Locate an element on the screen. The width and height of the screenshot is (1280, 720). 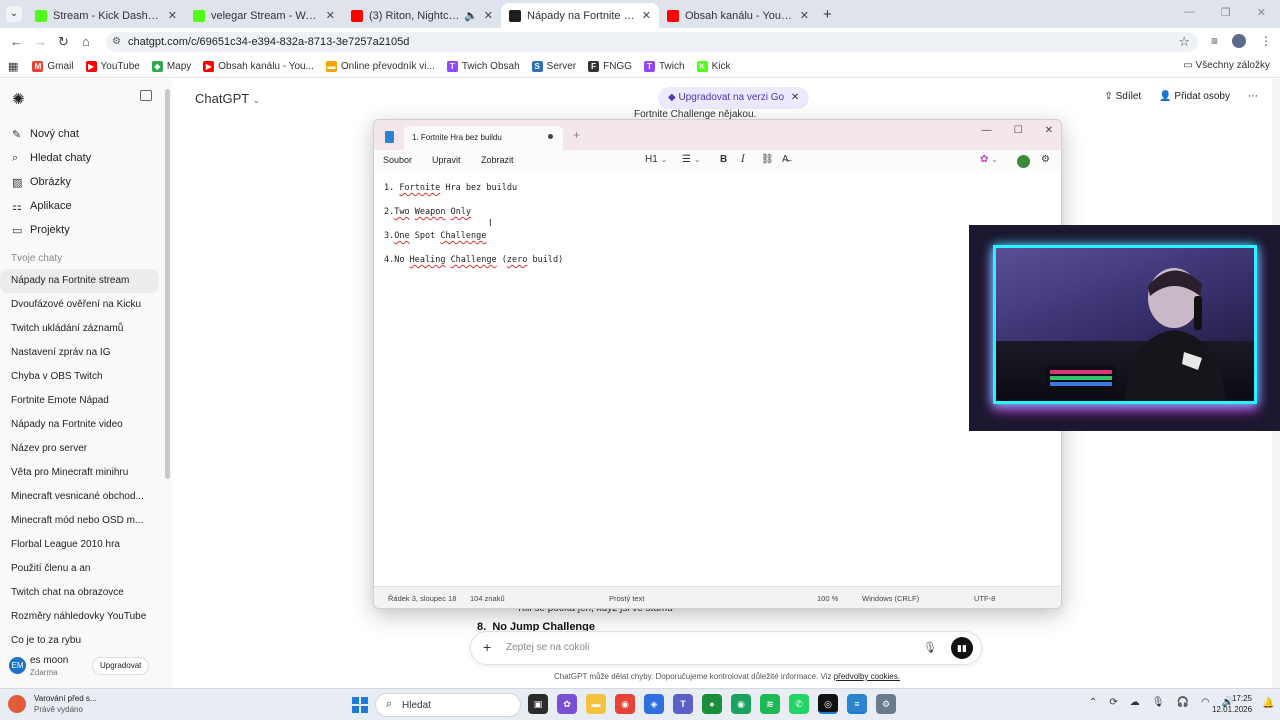
chat-history-item: Chyba v OBS Twitch is located at coordinates (82, 377).